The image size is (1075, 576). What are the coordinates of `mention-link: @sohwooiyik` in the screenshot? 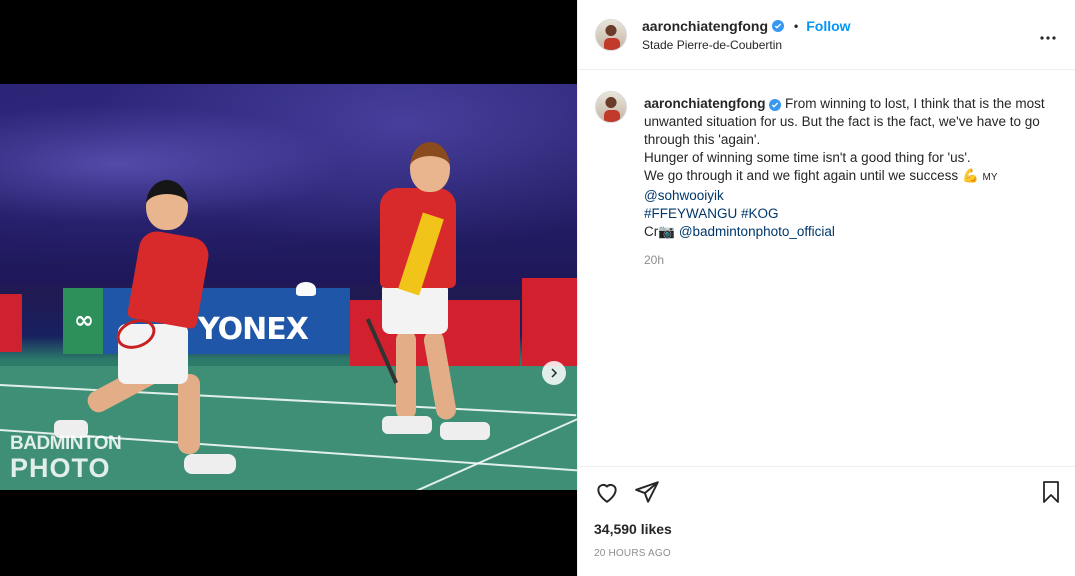 It's located at (854, 196).